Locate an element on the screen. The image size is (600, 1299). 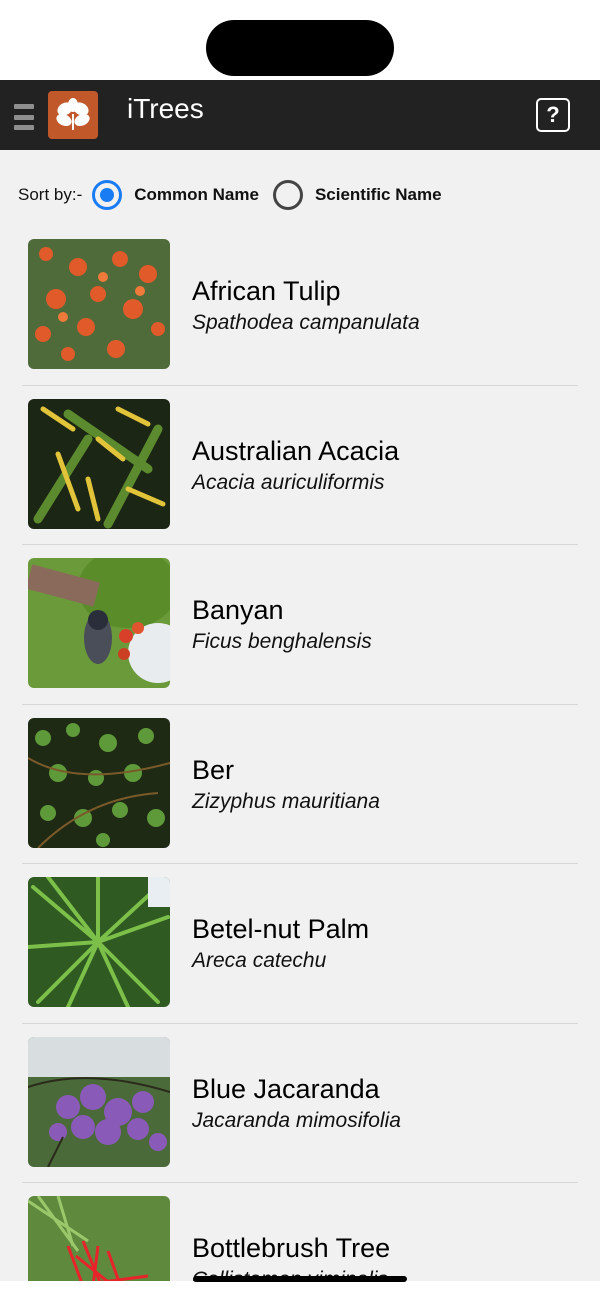
help-icon: ? is located at coordinates (553, 115).